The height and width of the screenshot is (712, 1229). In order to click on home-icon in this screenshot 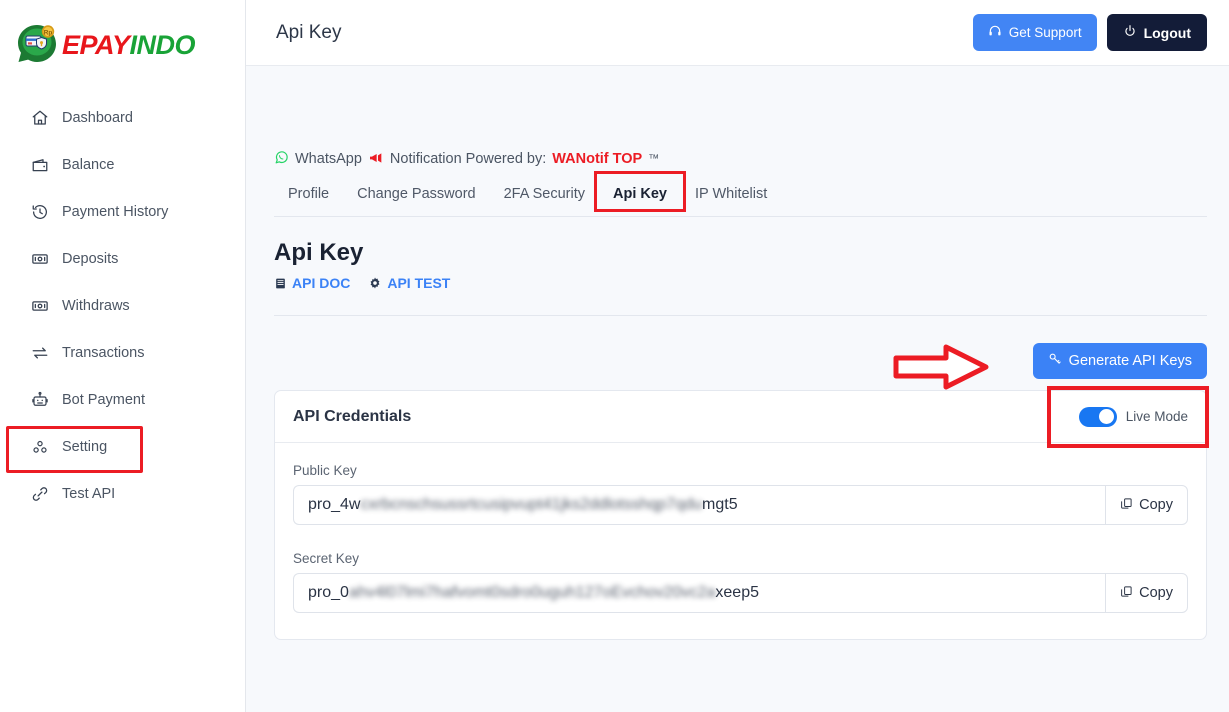, I will do `click(39, 117)`.